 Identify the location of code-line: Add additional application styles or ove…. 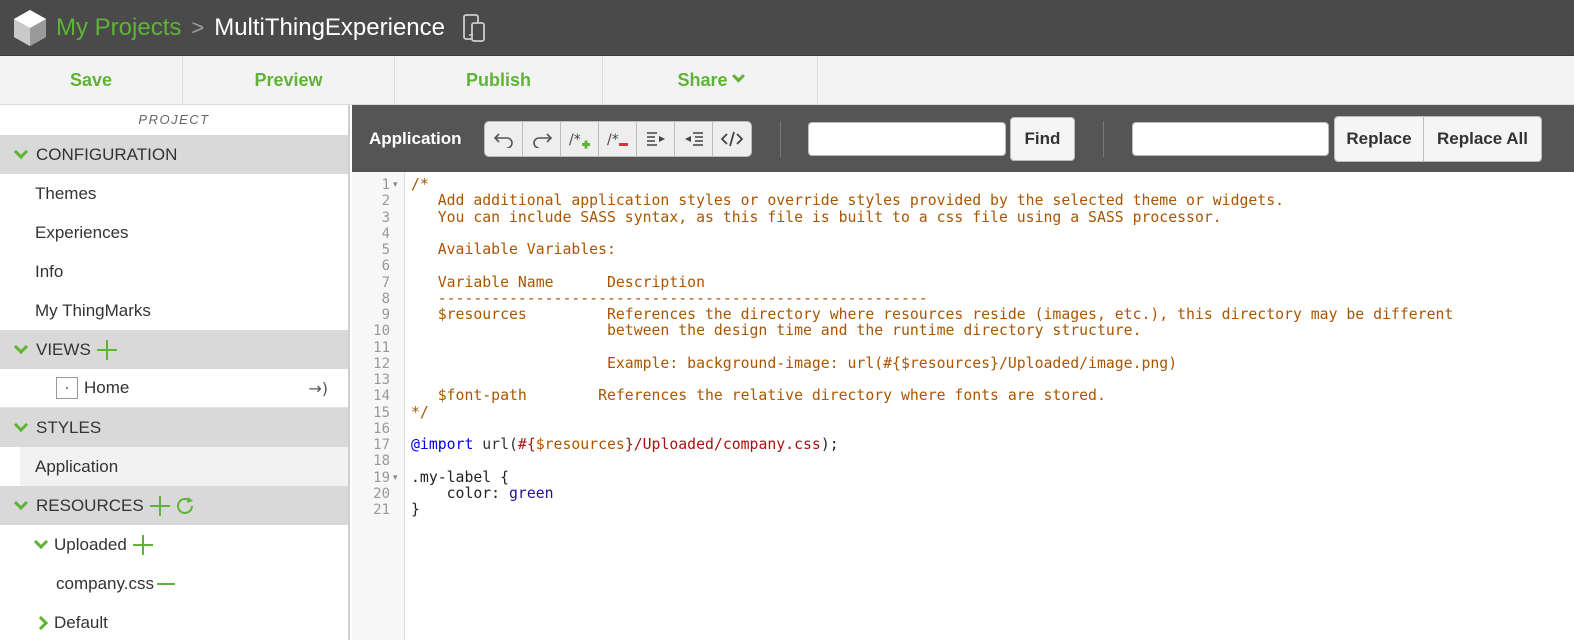
(932, 201).